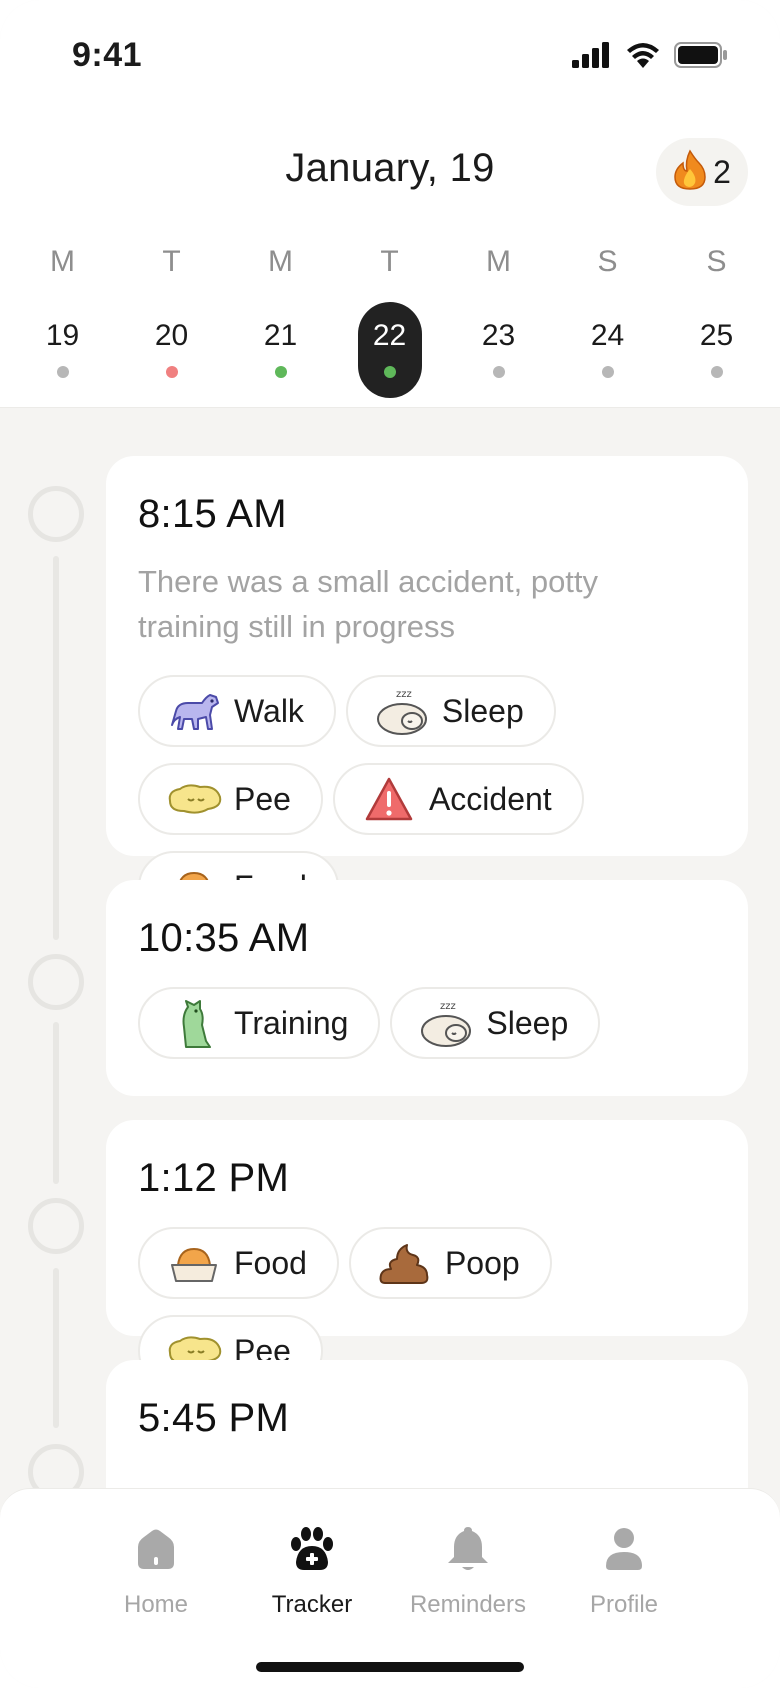  I want to click on nav-home: Home, so click(156, 1566).